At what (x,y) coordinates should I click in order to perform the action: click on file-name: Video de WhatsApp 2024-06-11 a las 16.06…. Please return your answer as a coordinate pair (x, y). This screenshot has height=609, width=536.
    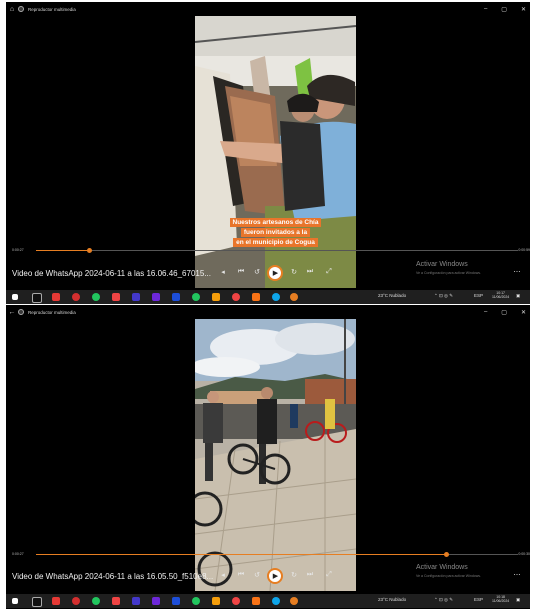
    Looking at the image, I should click on (111, 273).